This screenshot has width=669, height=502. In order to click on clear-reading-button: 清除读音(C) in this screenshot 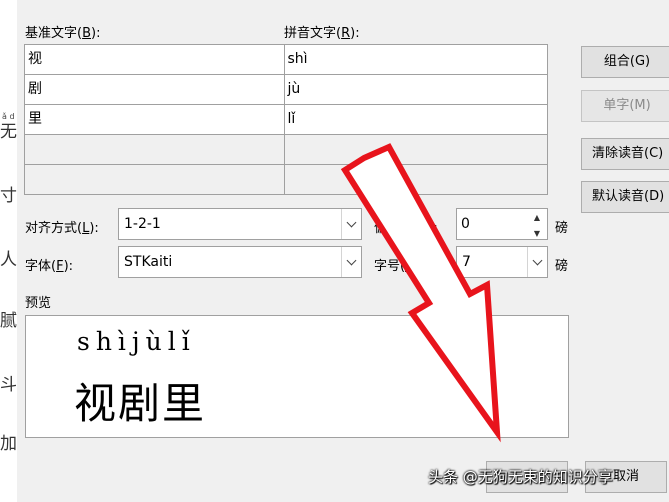, I will do `click(625, 154)`.